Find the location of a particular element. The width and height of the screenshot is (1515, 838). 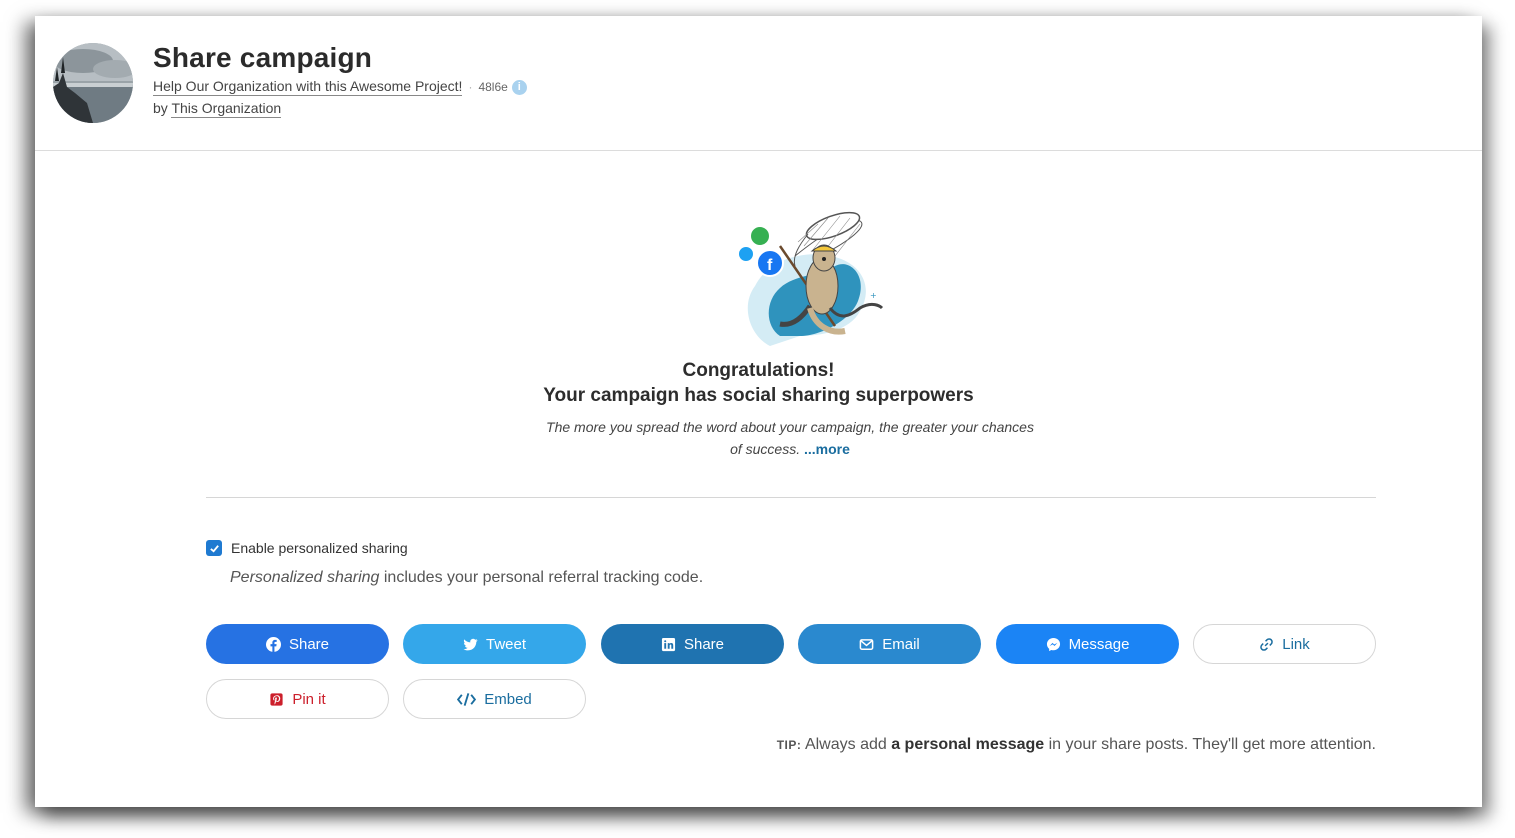

pinterest-pin-button: Pin it is located at coordinates (297, 699).